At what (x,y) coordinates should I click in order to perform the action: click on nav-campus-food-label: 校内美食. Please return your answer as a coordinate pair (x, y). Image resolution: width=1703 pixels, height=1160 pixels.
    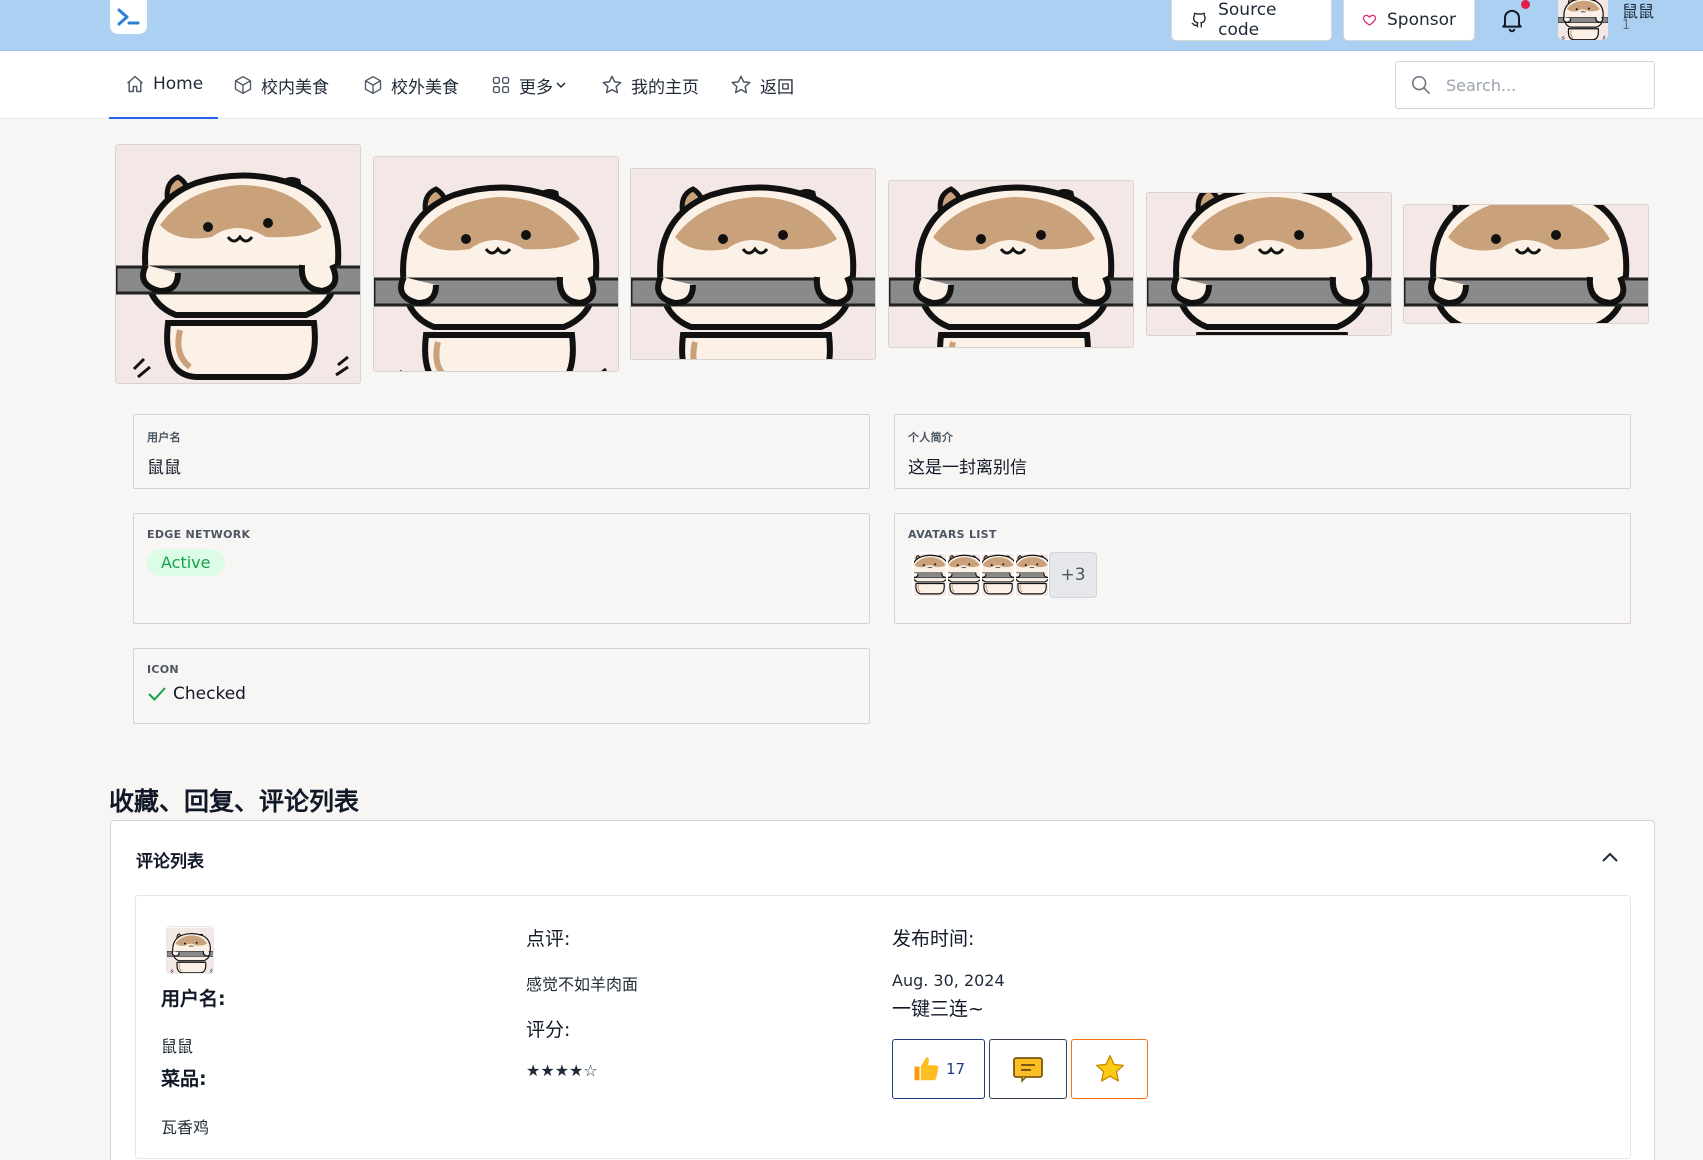
    Looking at the image, I should click on (295, 87).